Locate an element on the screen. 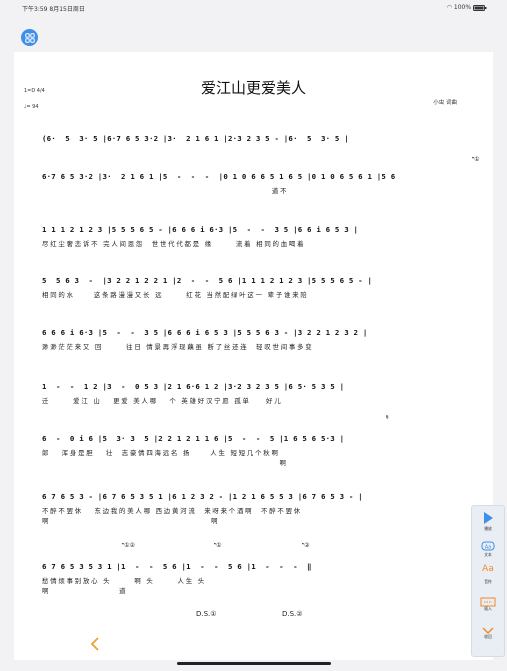 The image size is (507, 671). tempo: ♩= 94 is located at coordinates (31, 107).